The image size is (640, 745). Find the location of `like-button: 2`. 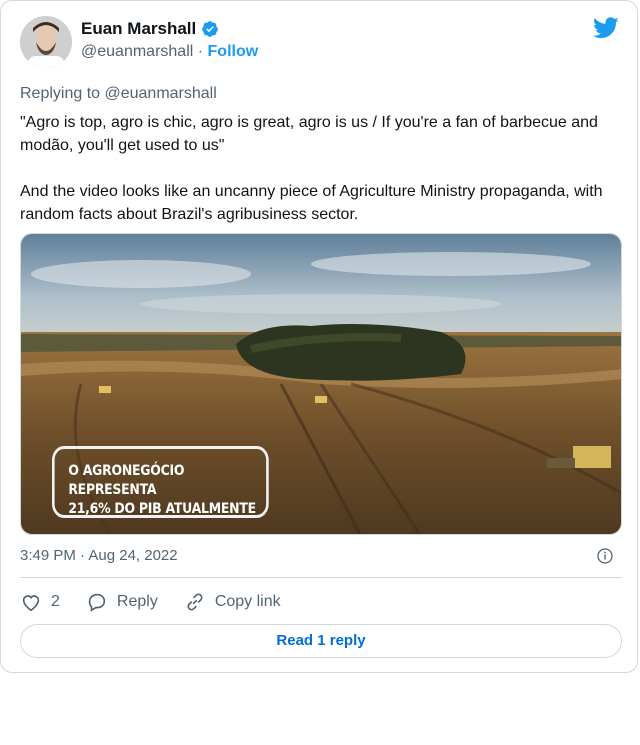

like-button: 2 is located at coordinates (40, 602).